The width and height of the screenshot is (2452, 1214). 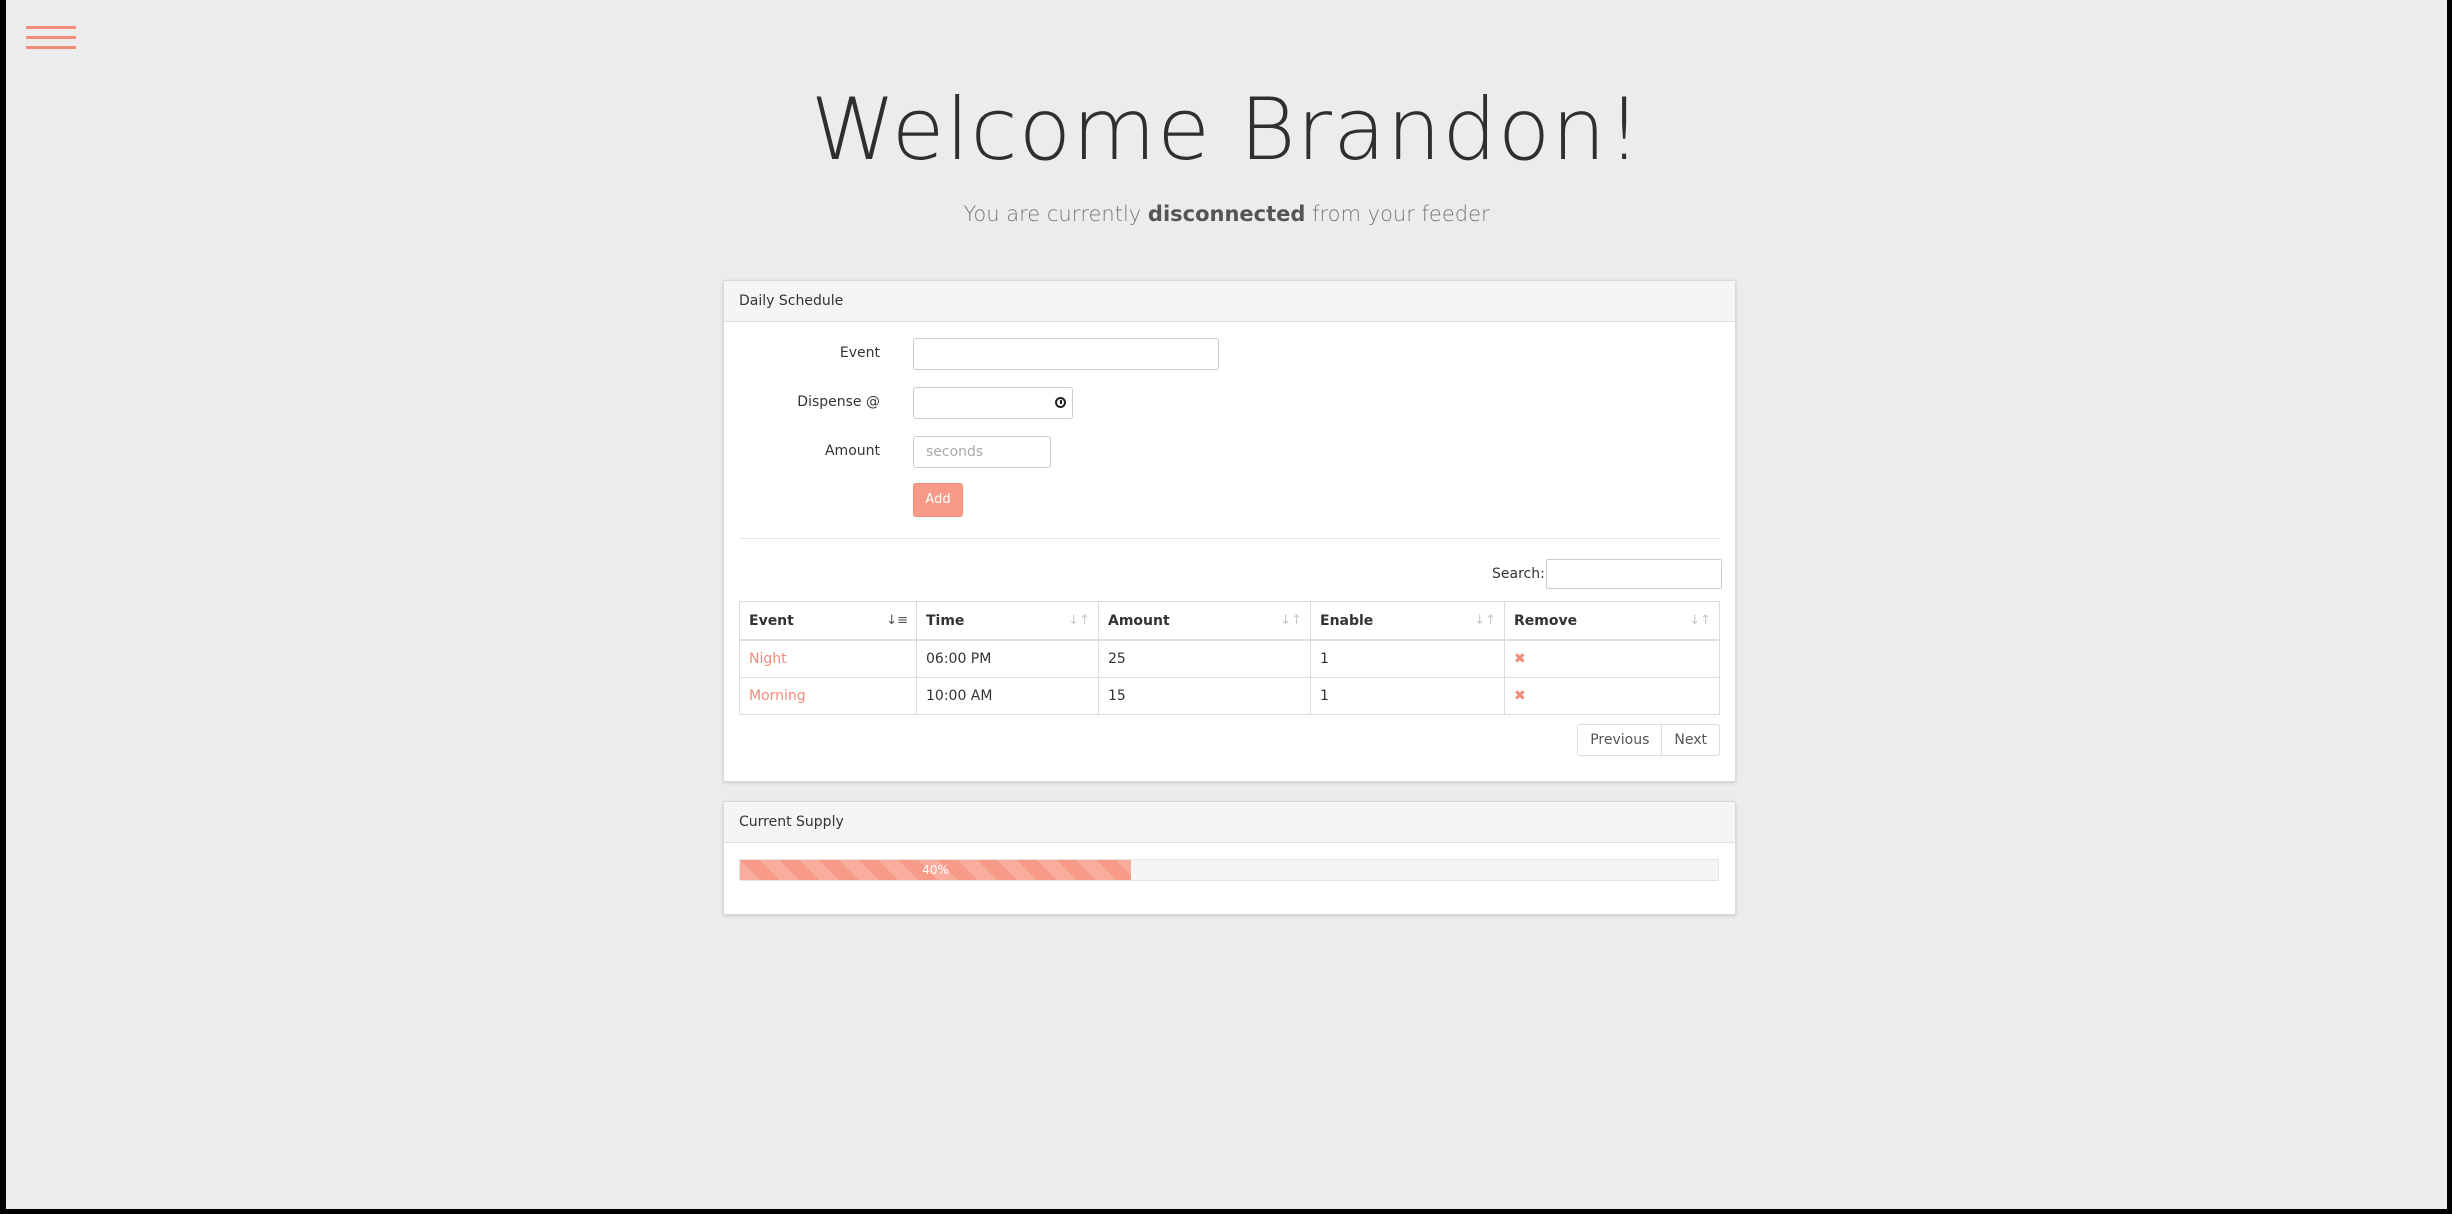 What do you see at coordinates (1518, 574) in the screenshot?
I see `search-label: Search:` at bounding box center [1518, 574].